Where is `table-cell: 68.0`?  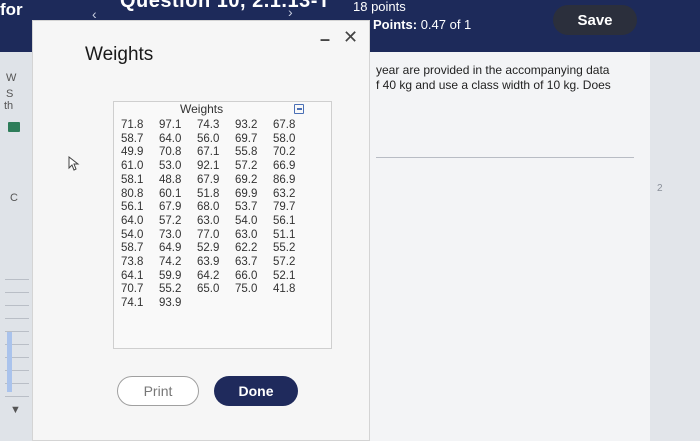
table-cell: 68.0 is located at coordinates (208, 207).